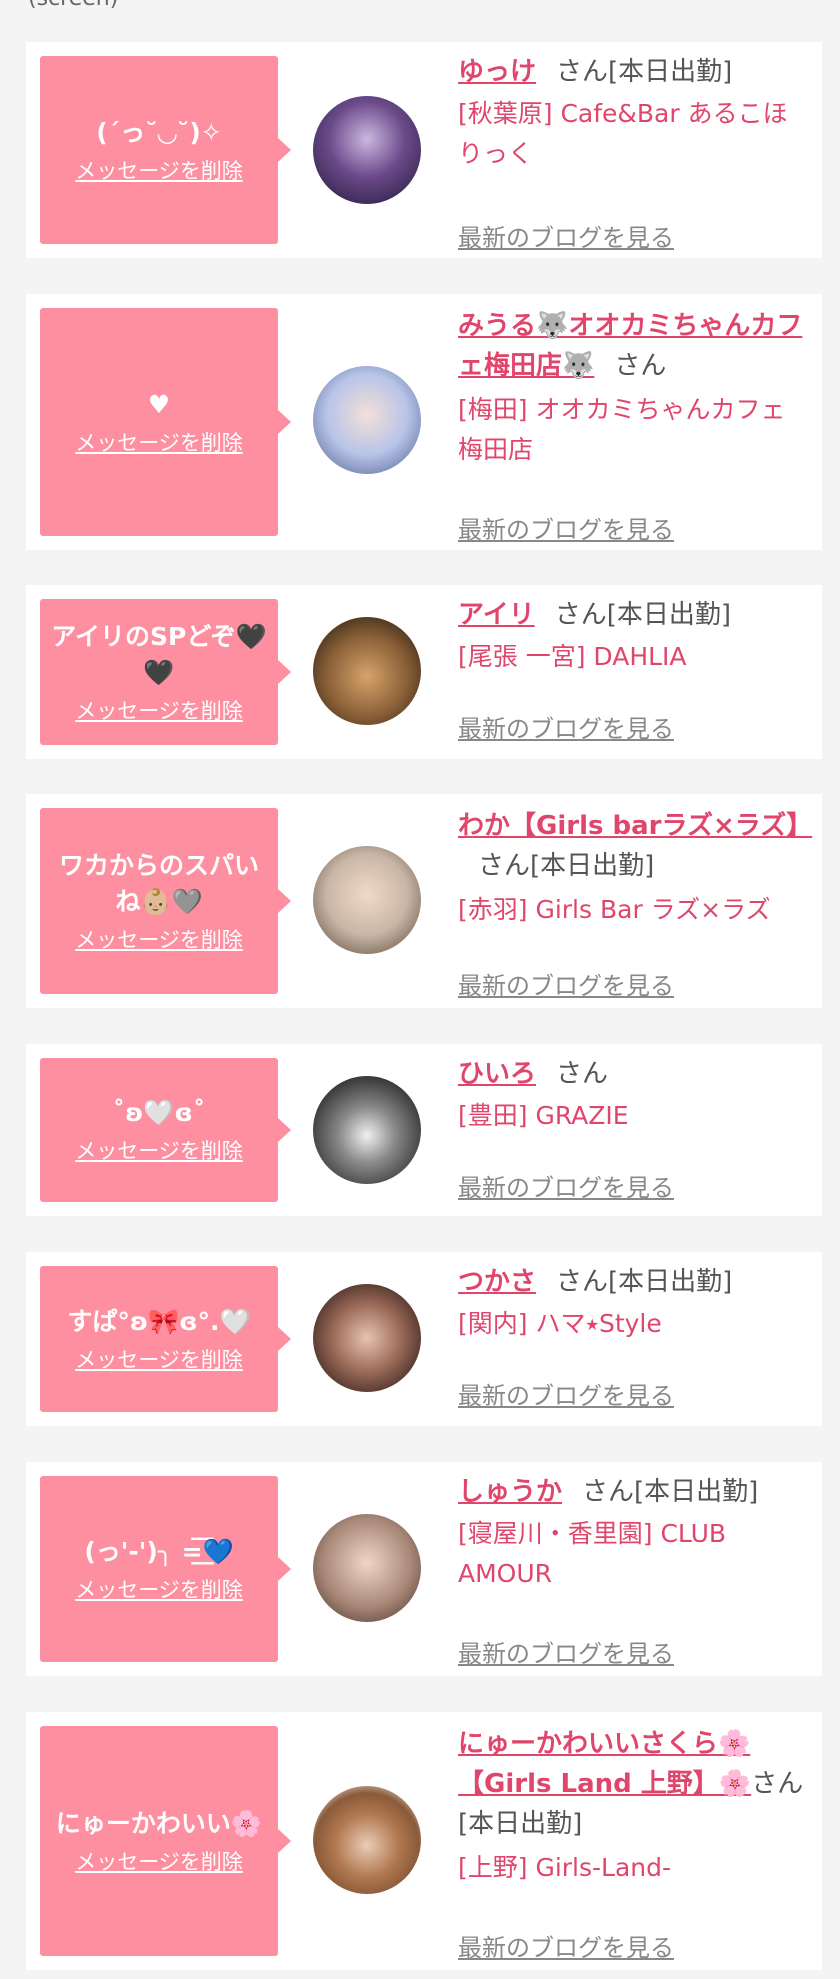 This screenshot has width=840, height=1979. I want to click on cast-info: ひいろ さん [豊田] GRAZIE 最新のブログを見る, so click(633, 1129).